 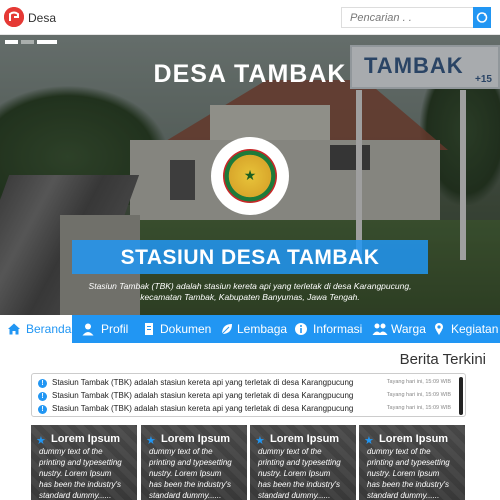 What do you see at coordinates (14, 329) in the screenshot?
I see `home-icon` at bounding box center [14, 329].